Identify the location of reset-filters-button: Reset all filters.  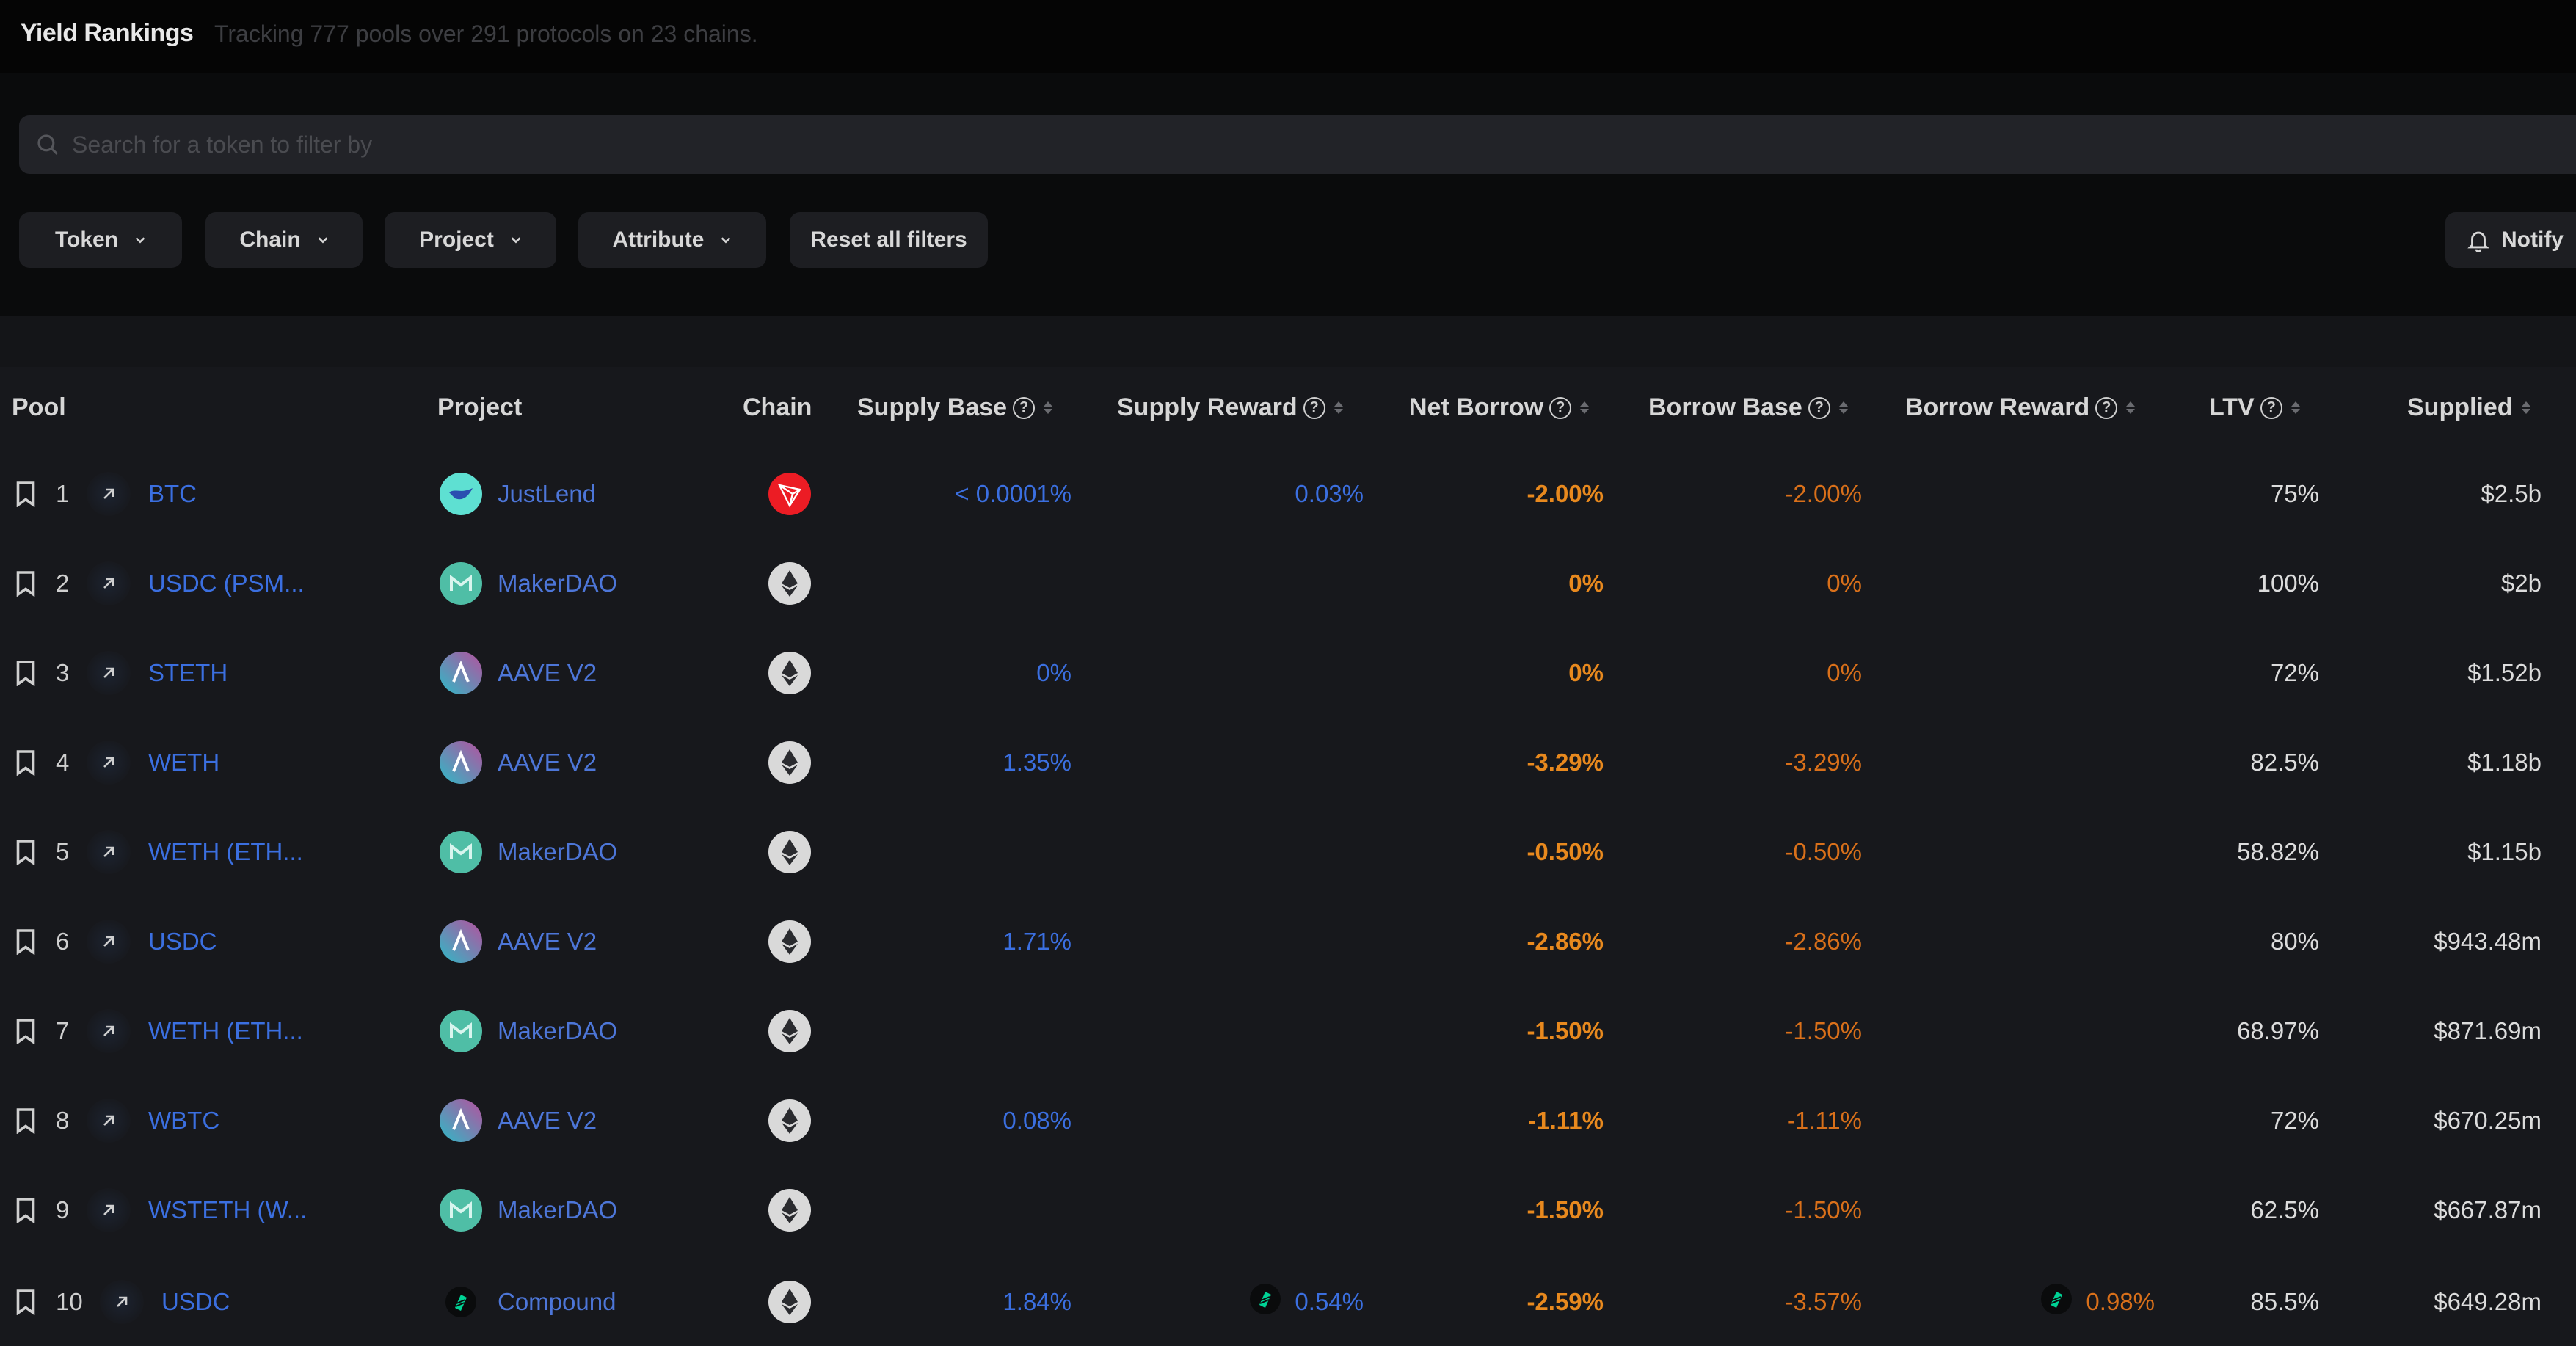
(889, 240).